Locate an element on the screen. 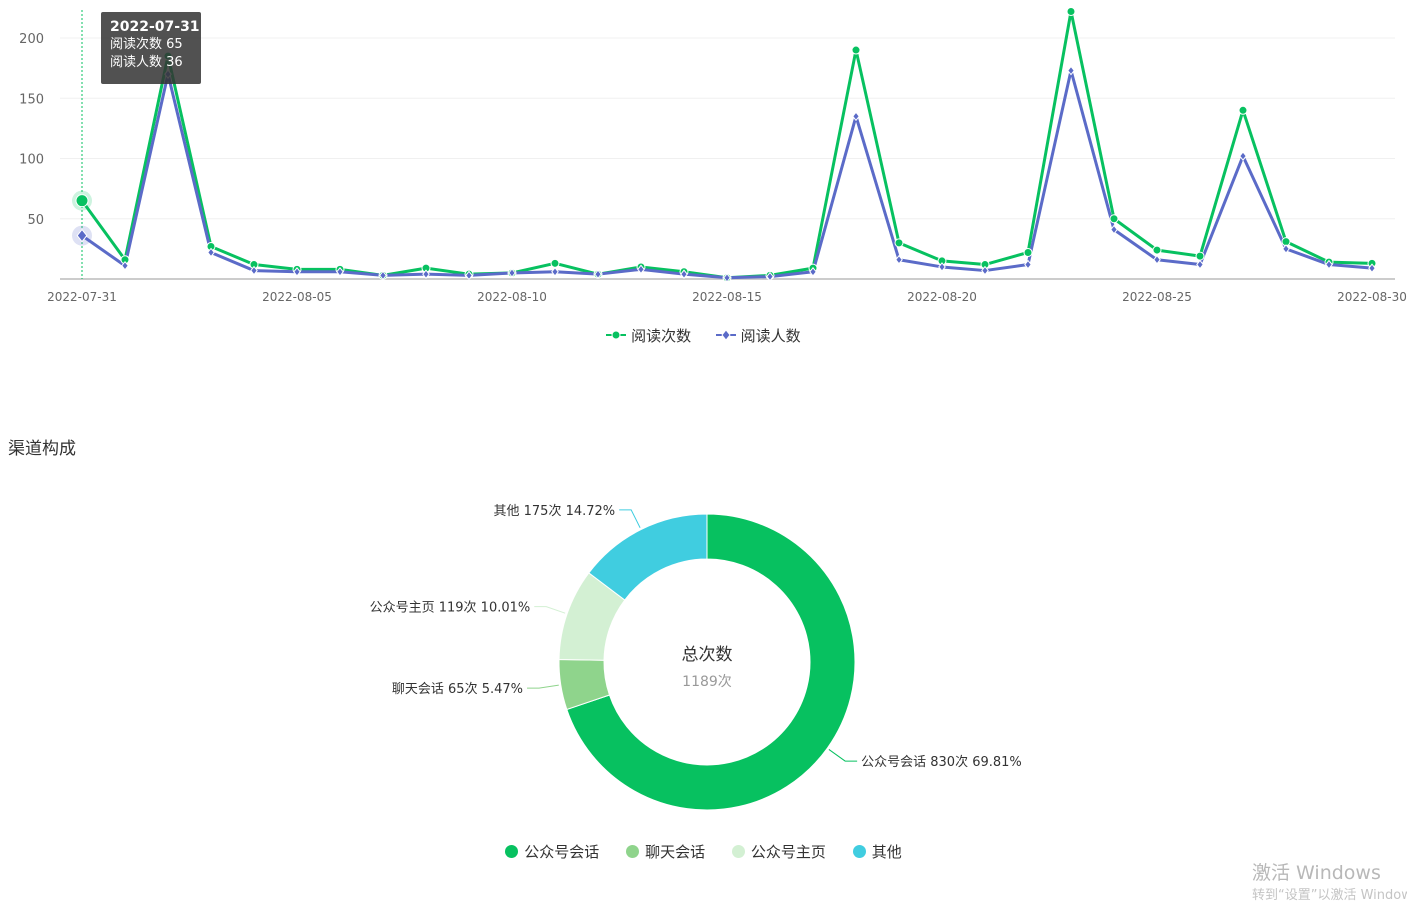  legend-label-readers: 阅读人数 is located at coordinates (770, 336).